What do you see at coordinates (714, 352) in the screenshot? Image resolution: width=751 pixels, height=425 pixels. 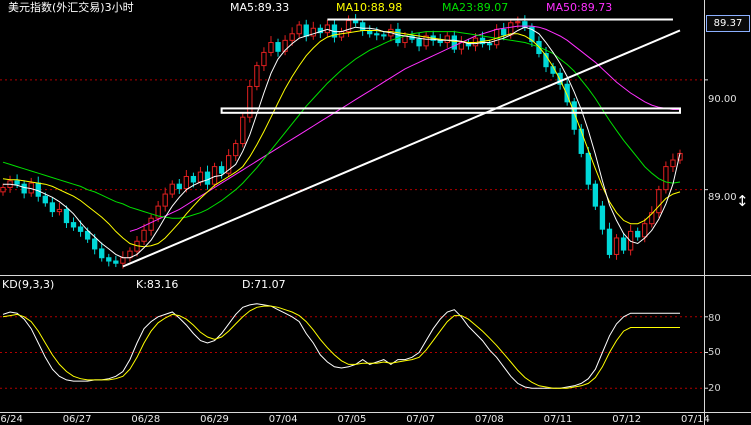 I see `kd-tick-50: 50` at bounding box center [714, 352].